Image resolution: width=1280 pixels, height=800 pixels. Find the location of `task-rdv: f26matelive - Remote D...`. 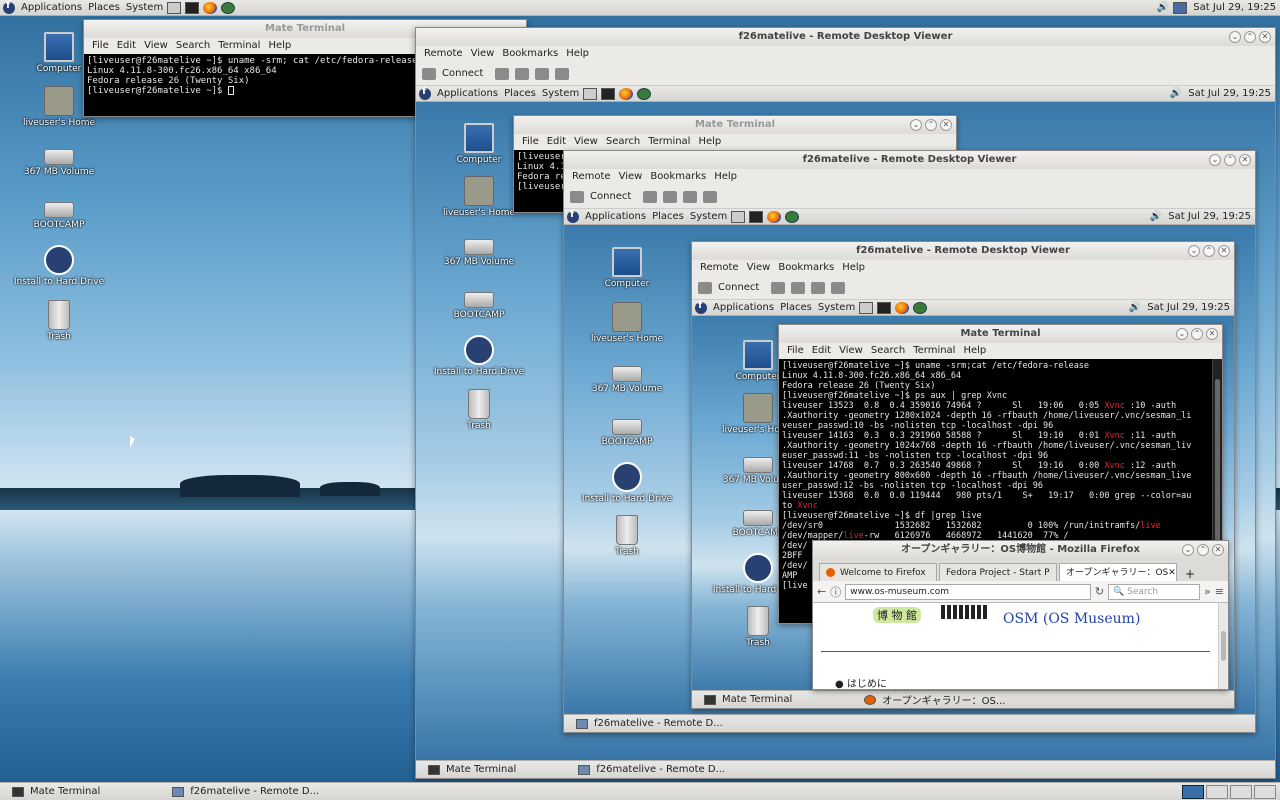

task-rdv: f26matelive - Remote D... is located at coordinates (651, 770).